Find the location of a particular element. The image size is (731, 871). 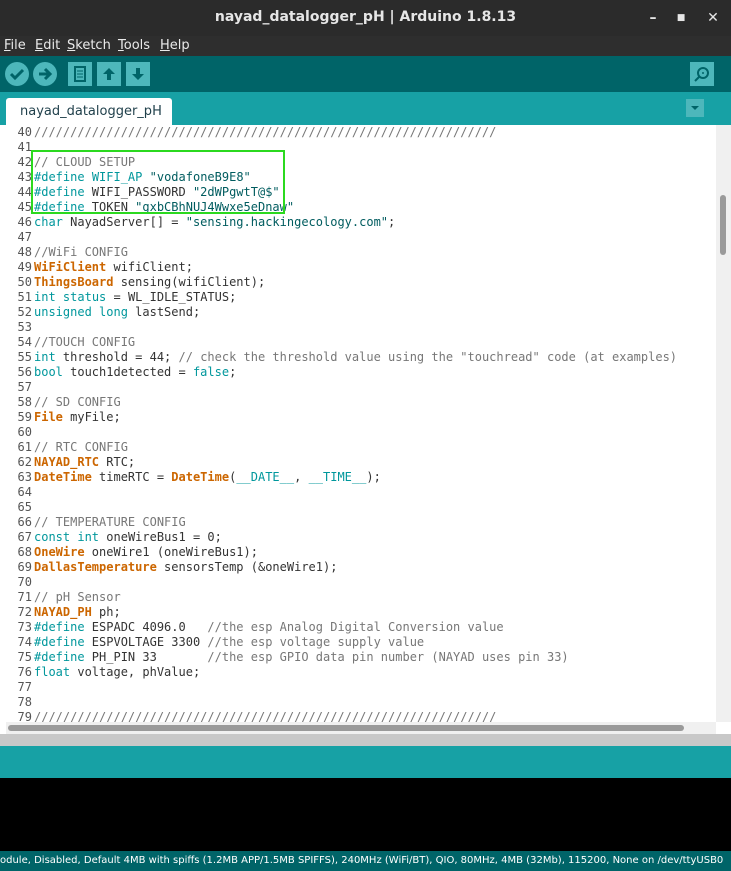

line-number: 48 is located at coordinates (24, 252).